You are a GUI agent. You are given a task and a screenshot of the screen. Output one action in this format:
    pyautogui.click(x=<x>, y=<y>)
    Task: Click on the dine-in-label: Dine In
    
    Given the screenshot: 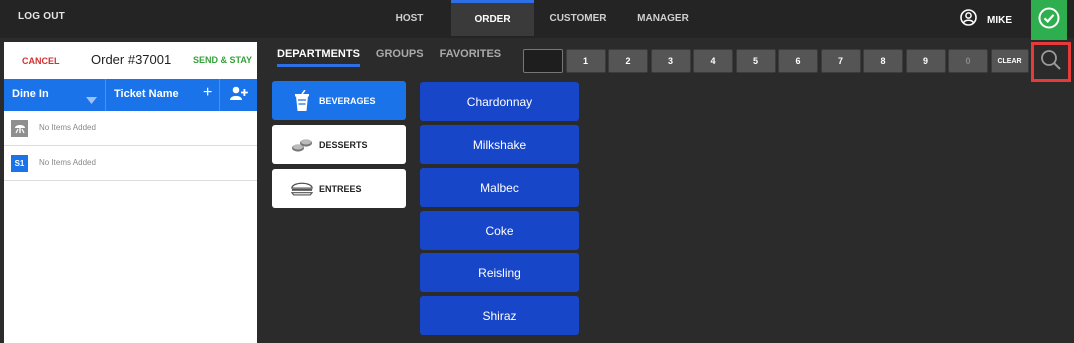 What is the action you would take?
    pyautogui.click(x=30, y=94)
    